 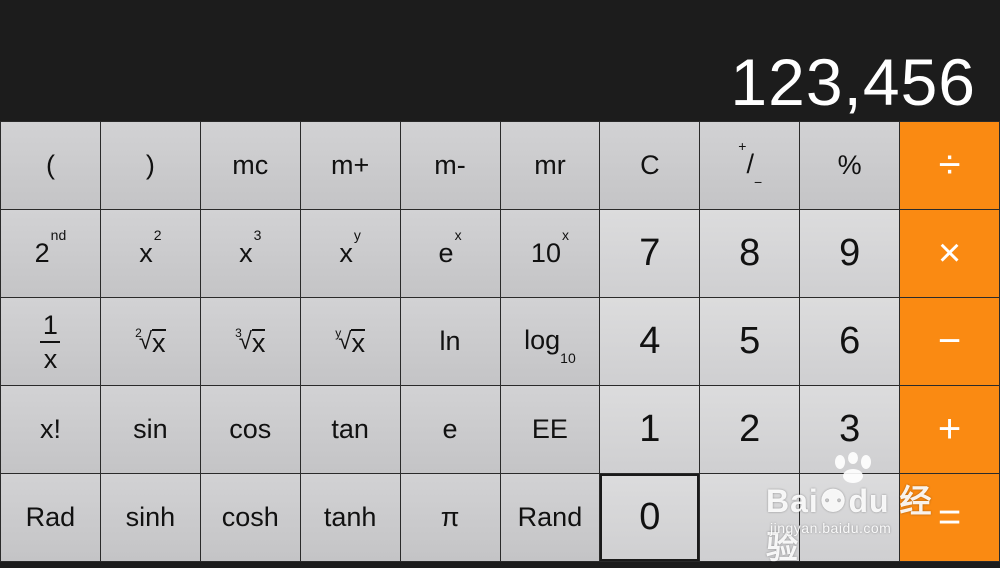 What do you see at coordinates (949, 341) in the screenshot?
I see `minus-button: −` at bounding box center [949, 341].